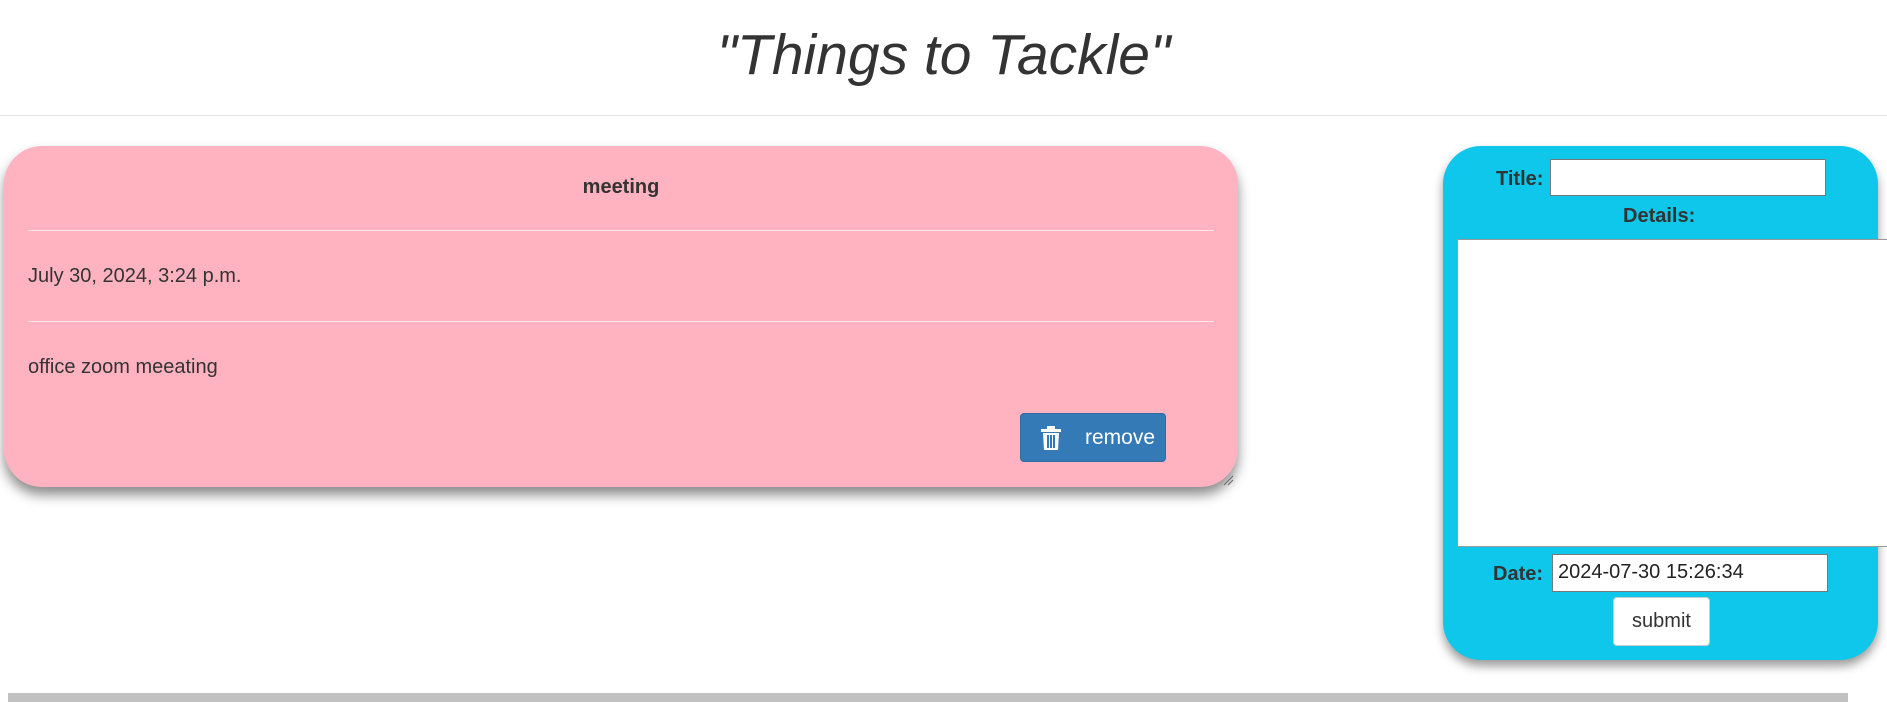  Describe the element at coordinates (1672, 393) in the screenshot. I see `details-textarea` at that location.